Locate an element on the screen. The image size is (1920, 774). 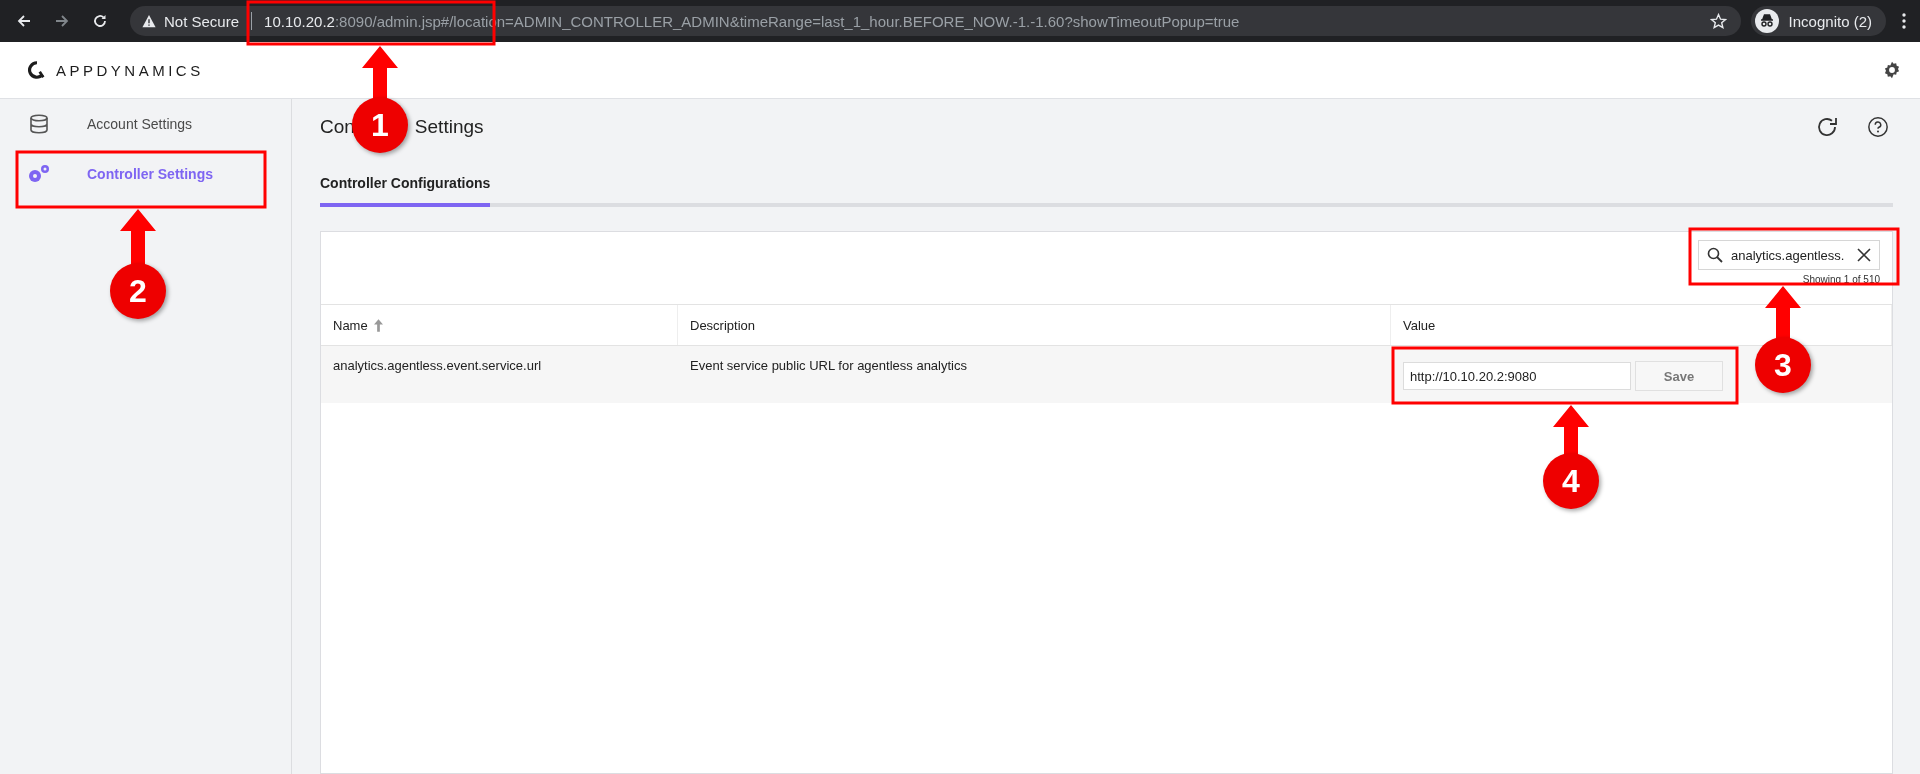
search-field: analytics.agentless. is located at coordinates (1789, 255).